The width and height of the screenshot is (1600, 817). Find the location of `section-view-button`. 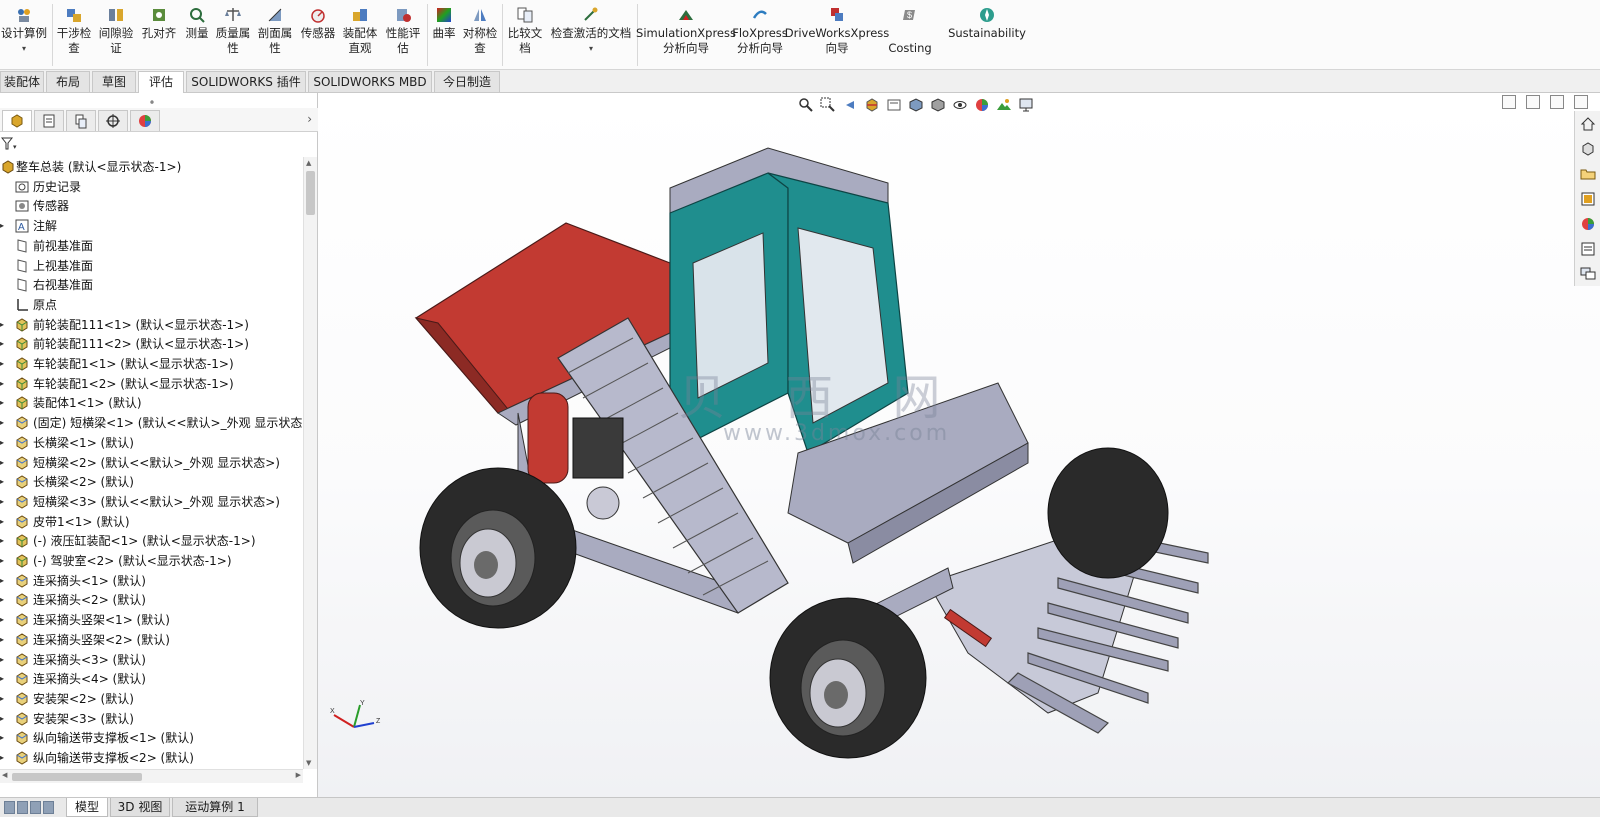

section-view-button is located at coordinates (872, 105).